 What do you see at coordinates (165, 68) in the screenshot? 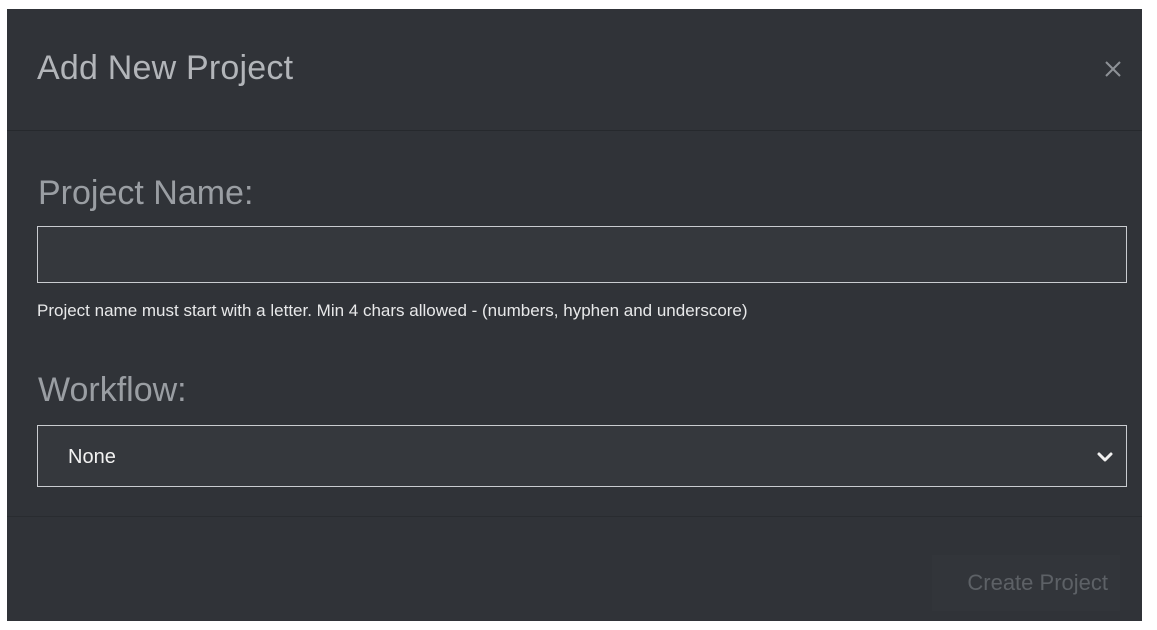
I see `dialog-title: Add New Project` at bounding box center [165, 68].